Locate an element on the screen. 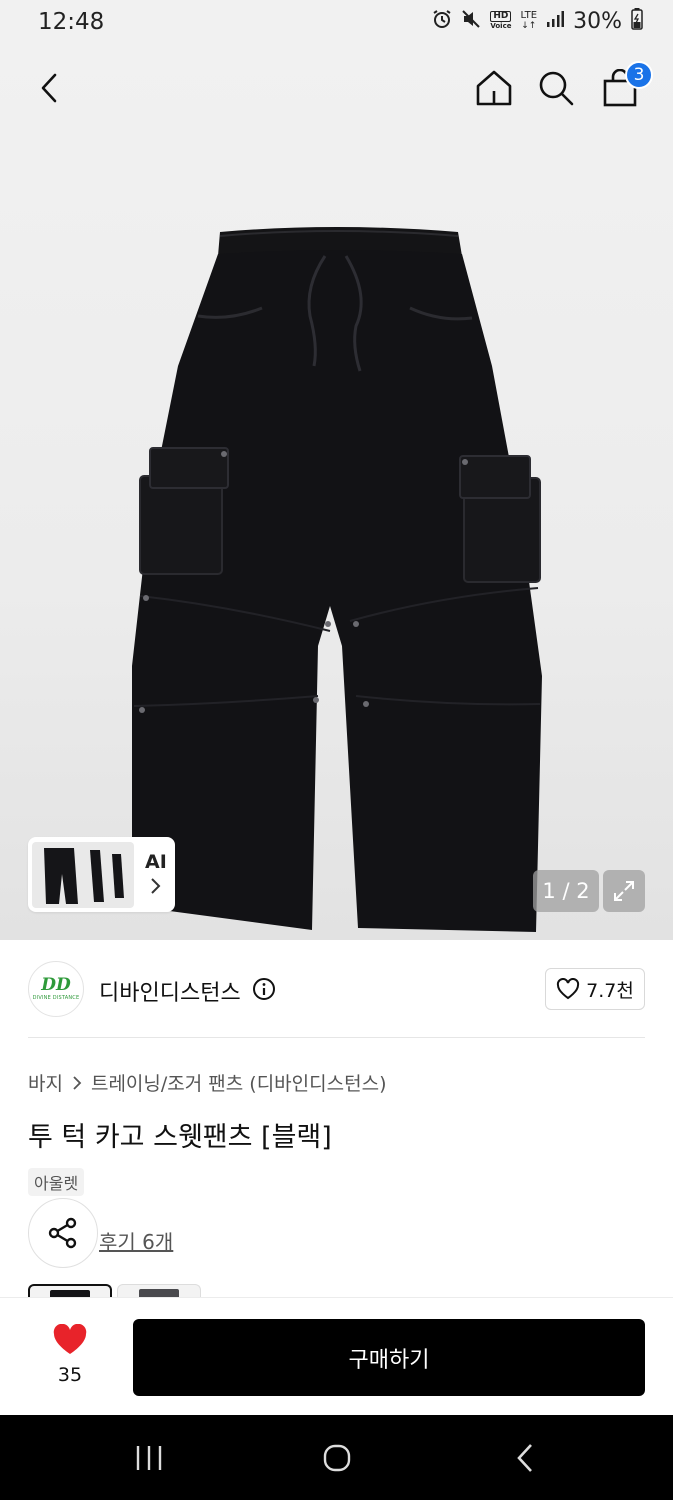 This screenshot has height=1500, width=673. brand-name: 디바인디스턴스 is located at coordinates (170, 991).